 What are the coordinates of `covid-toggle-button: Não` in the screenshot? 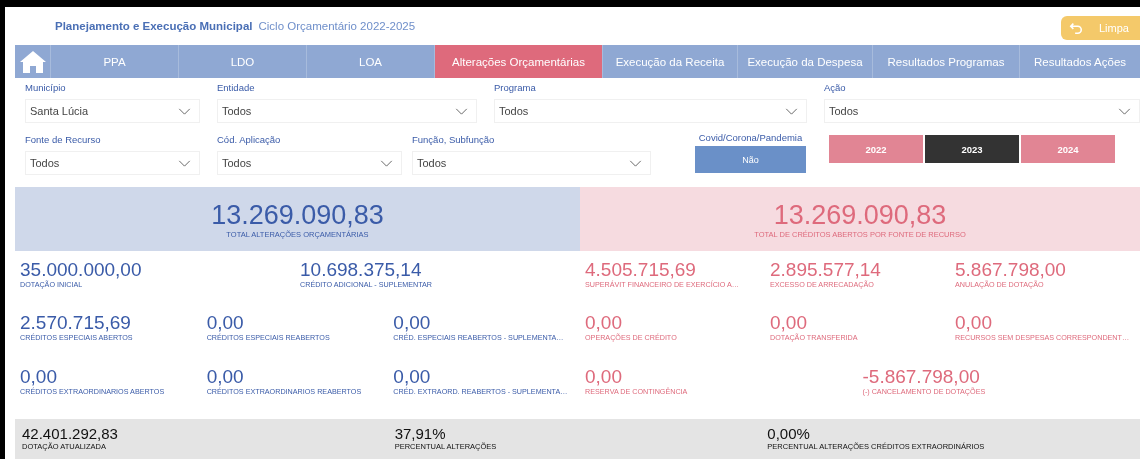 It's located at (750, 159).